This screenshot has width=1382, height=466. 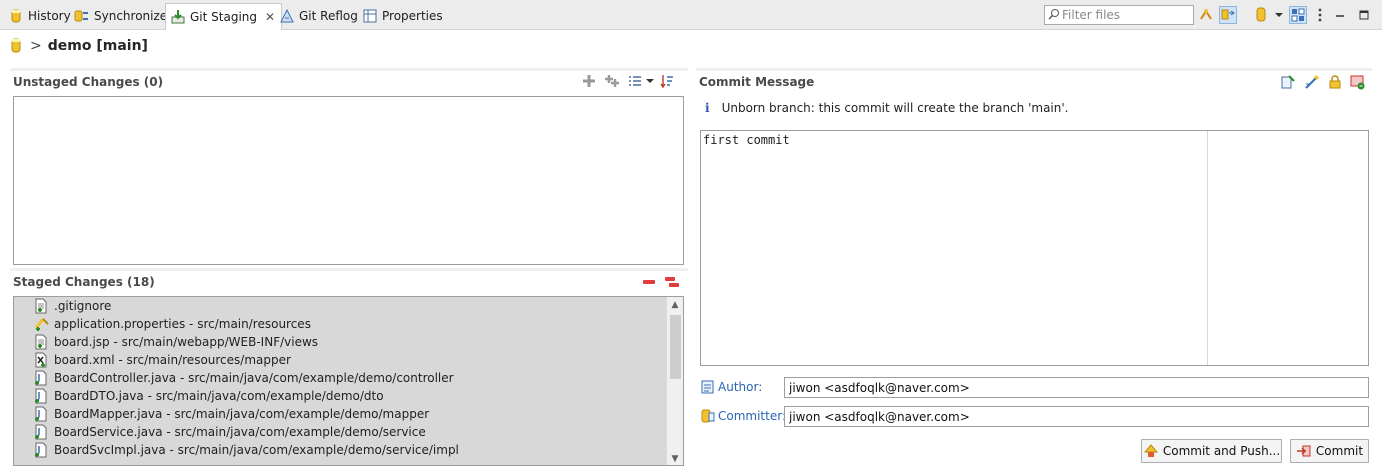 What do you see at coordinates (1076, 387) in the screenshot?
I see `author-input` at bounding box center [1076, 387].